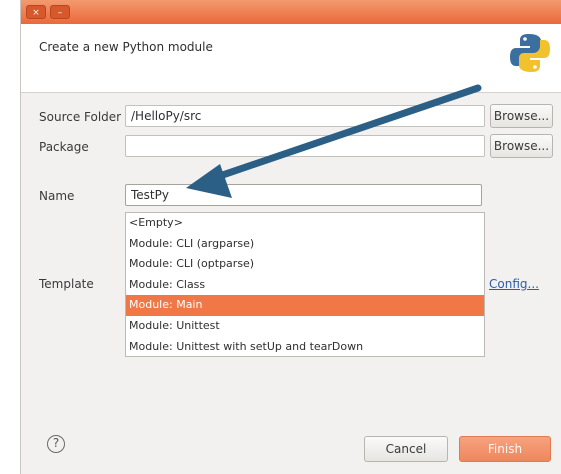 This screenshot has width=561, height=474. What do you see at coordinates (80, 117) in the screenshot?
I see `source-folder-label: Source Folder` at bounding box center [80, 117].